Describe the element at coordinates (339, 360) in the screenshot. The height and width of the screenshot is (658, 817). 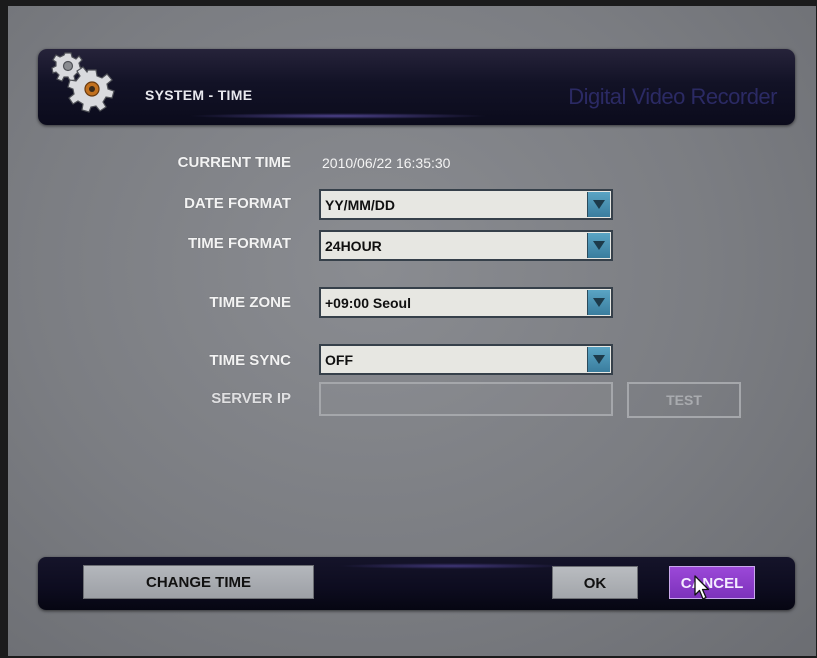
I see `time-sync-value: OFF` at that location.